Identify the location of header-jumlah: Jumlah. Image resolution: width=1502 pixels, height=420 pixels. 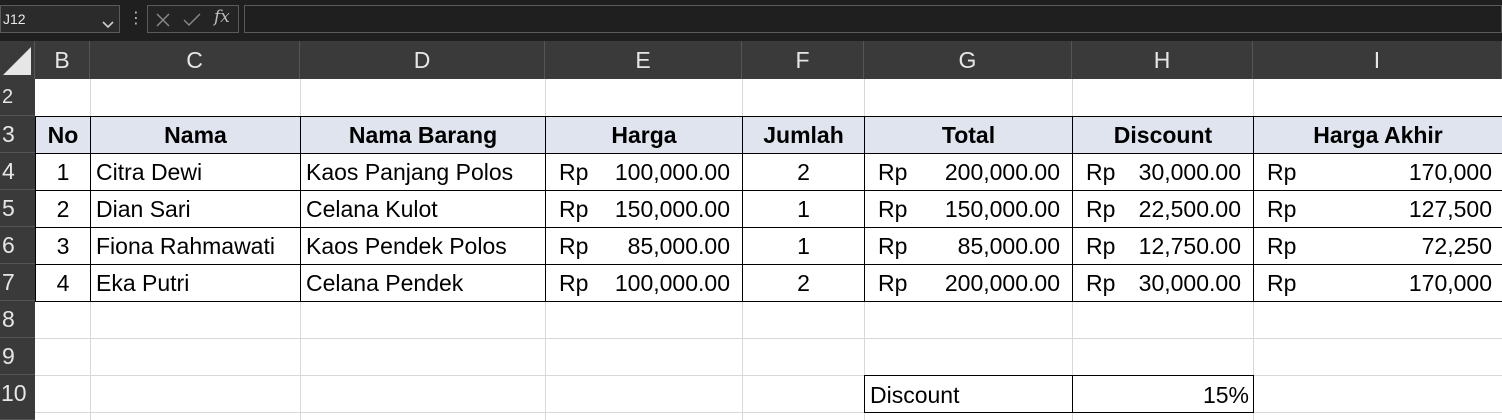
(804, 135).